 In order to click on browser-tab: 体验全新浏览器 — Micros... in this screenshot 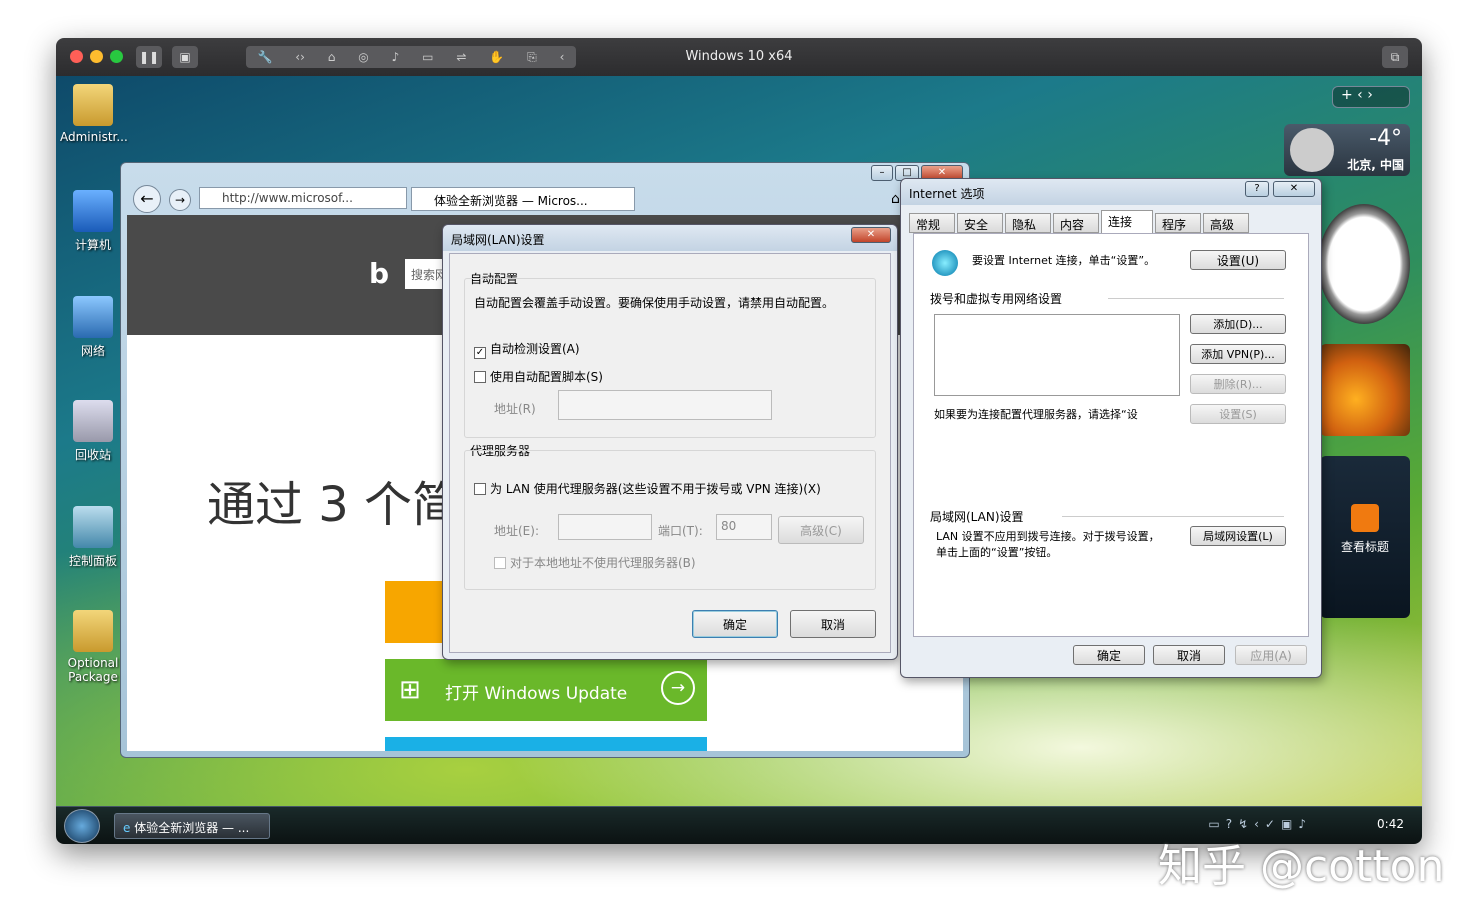, I will do `click(523, 199)`.